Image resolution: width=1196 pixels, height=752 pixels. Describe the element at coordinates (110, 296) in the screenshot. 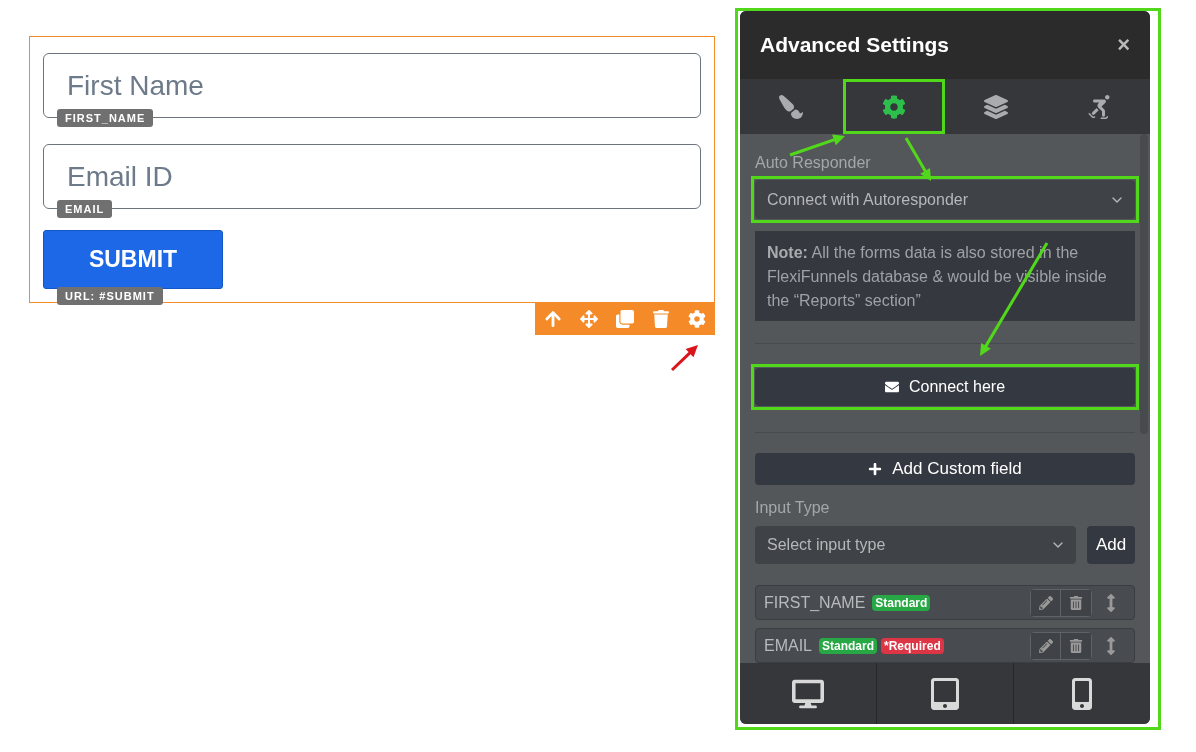

I see `url-tag: URL: #SUBMIT` at that location.